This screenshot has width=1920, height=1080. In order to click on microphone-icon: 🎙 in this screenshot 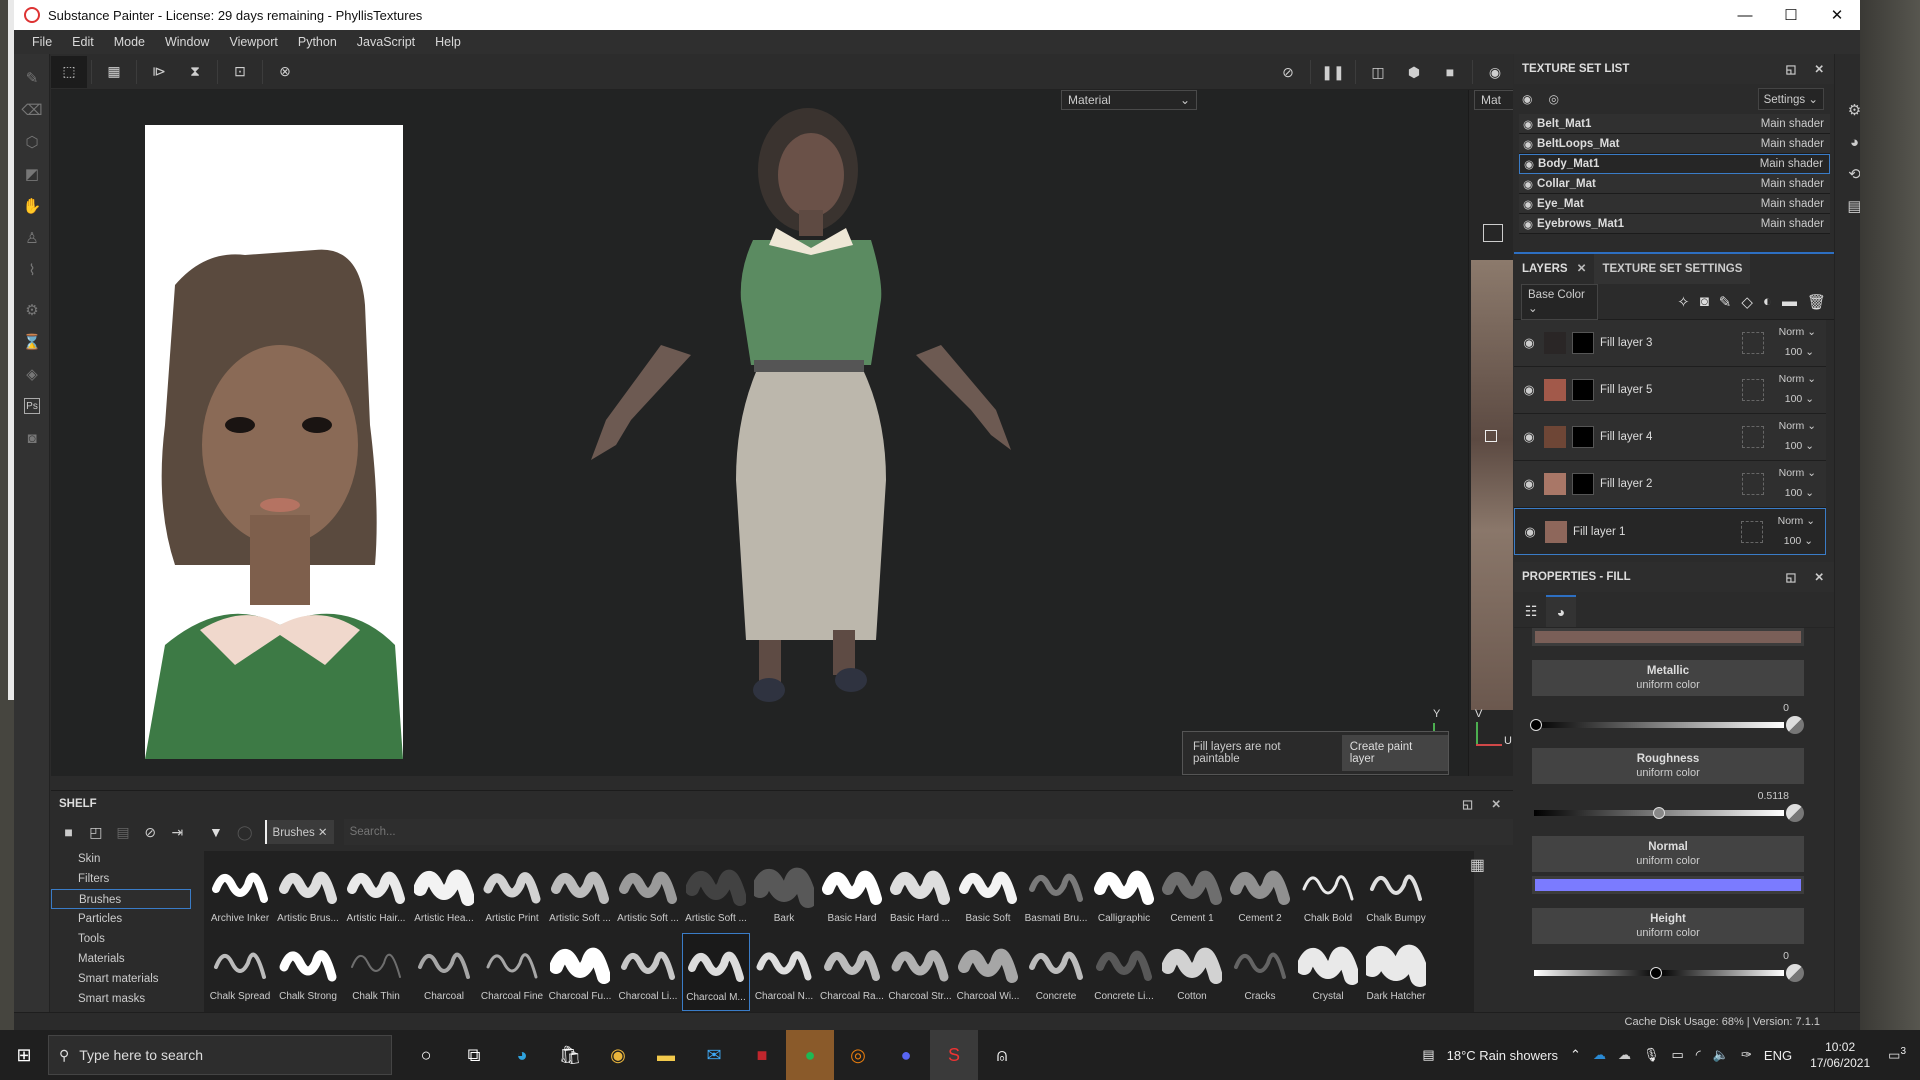, I will do `click(1651, 1055)`.